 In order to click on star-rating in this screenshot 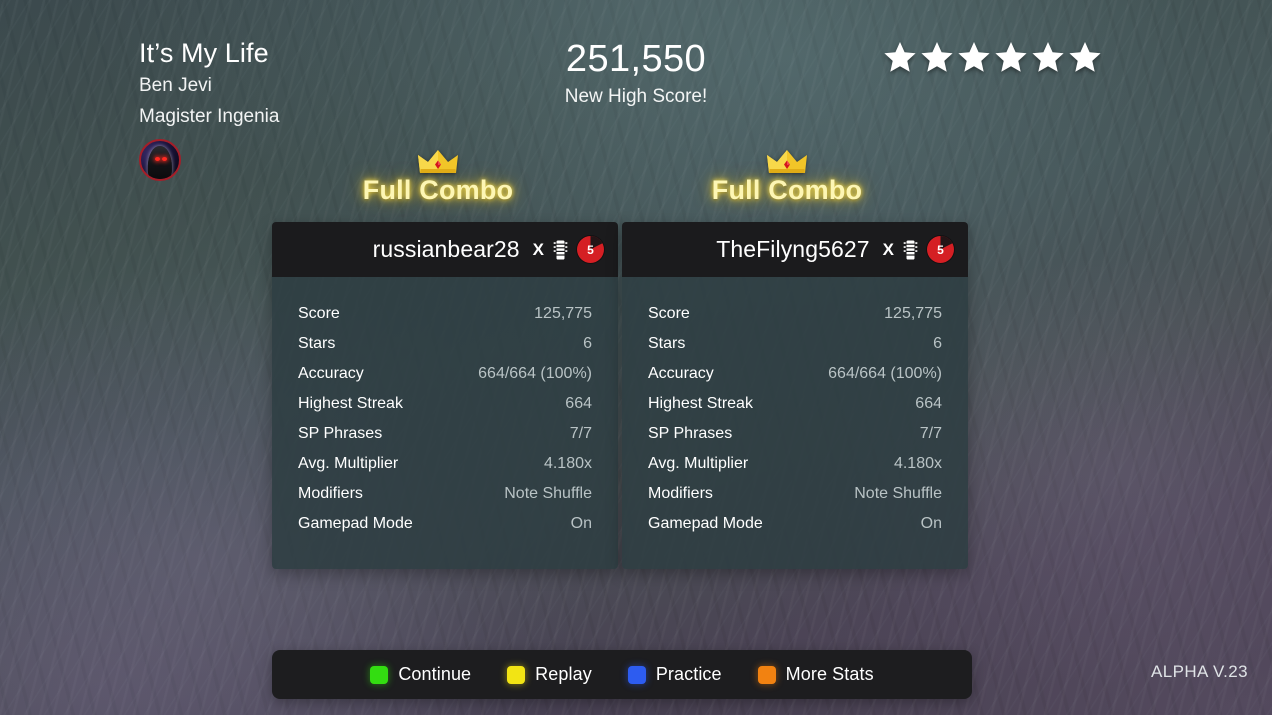, I will do `click(992, 57)`.